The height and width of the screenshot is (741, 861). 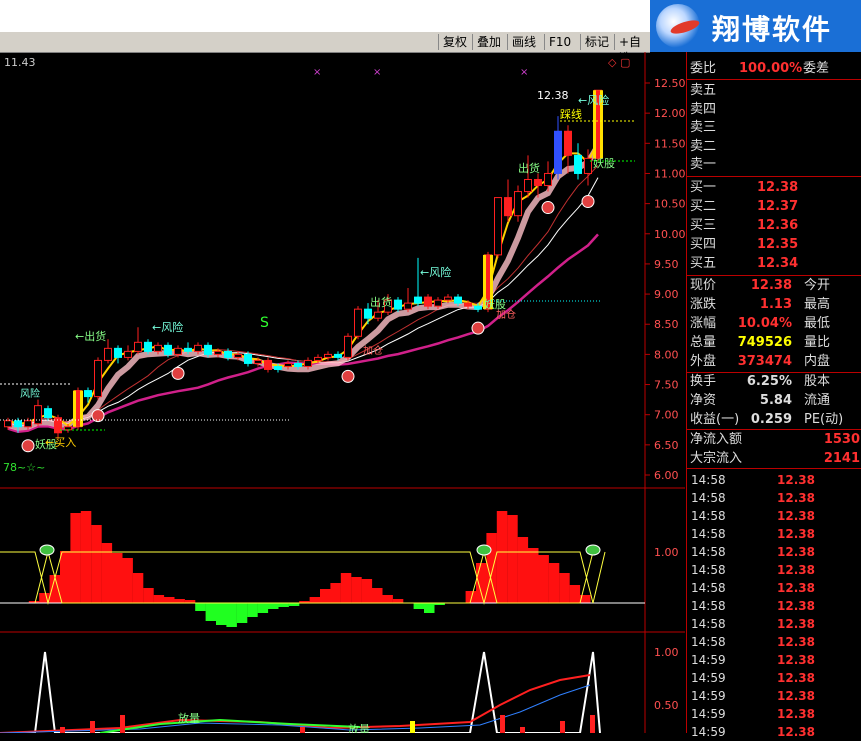 What do you see at coordinates (24, 467) in the screenshot?
I see `wave-label: 78~☆~` at bounding box center [24, 467].